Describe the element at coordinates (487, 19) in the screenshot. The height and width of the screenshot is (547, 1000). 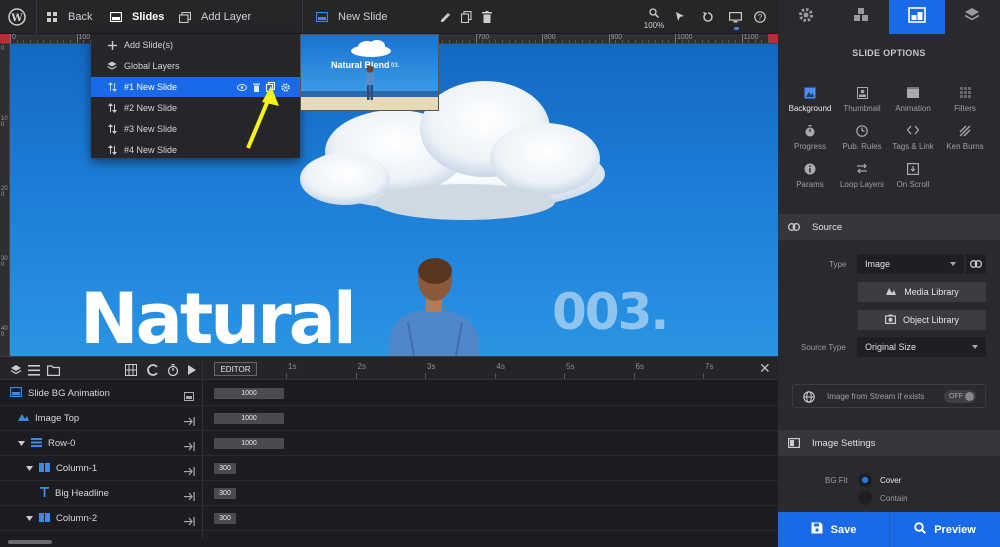
I see `trash-icon` at that location.